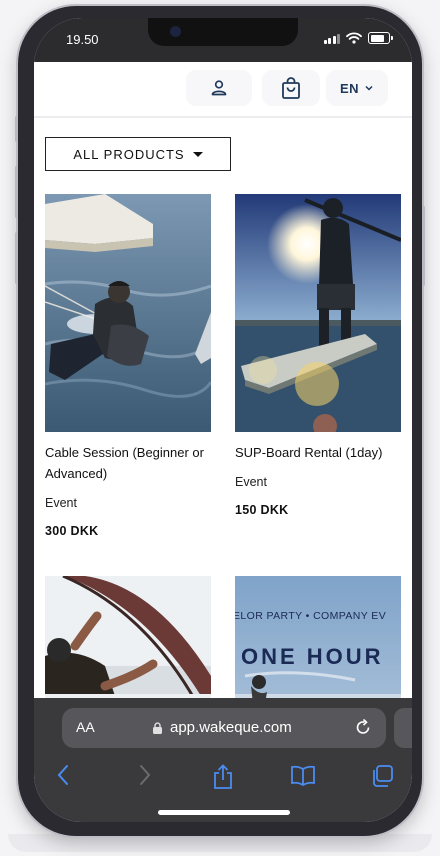 This screenshot has height=856, width=440. What do you see at coordinates (423, 246) in the screenshot?
I see `power-button` at bounding box center [423, 246].